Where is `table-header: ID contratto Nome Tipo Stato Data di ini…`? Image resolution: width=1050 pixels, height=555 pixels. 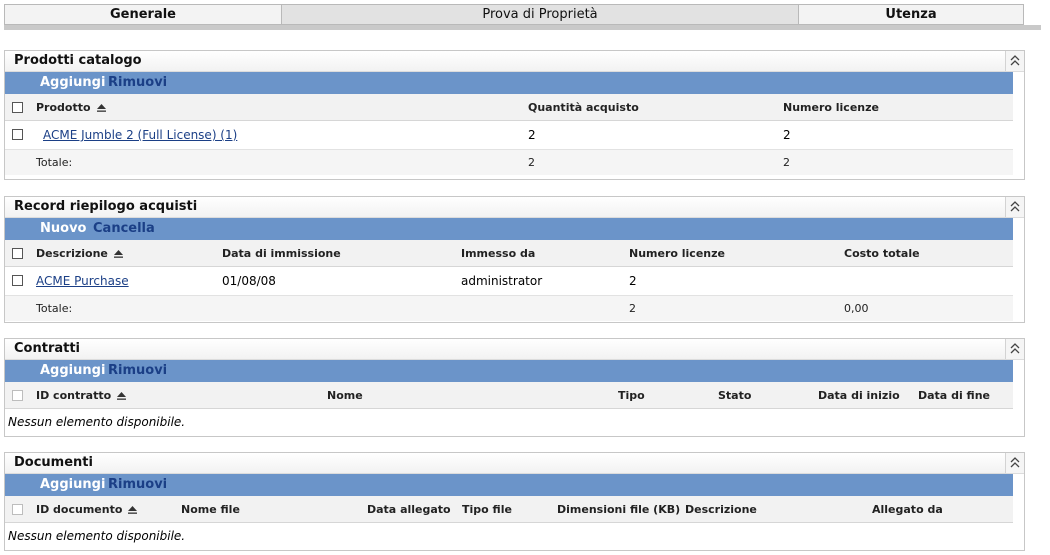 table-header: ID contratto Nome Tipo Stato Data di ini… is located at coordinates (509, 395).